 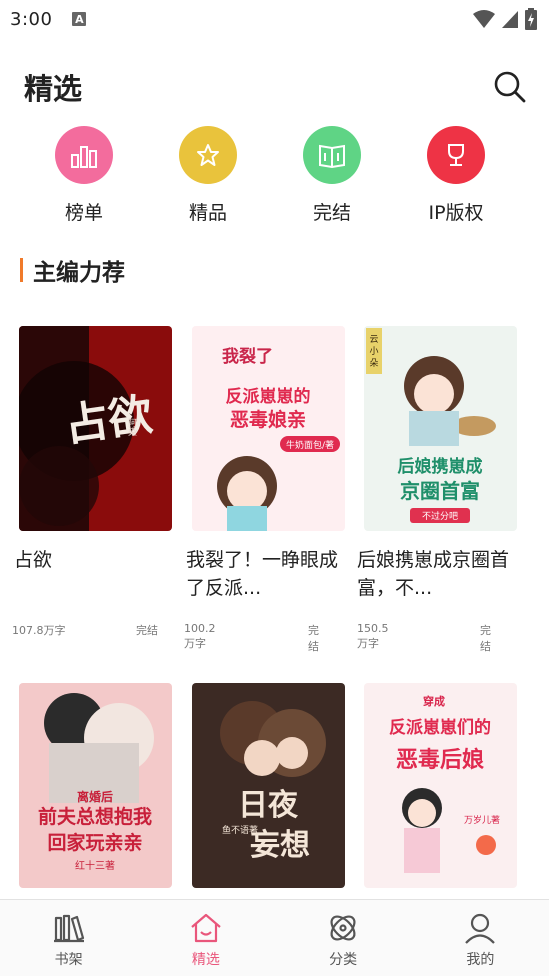 I want to click on cover-top-text: 朵, so click(x=373, y=363).